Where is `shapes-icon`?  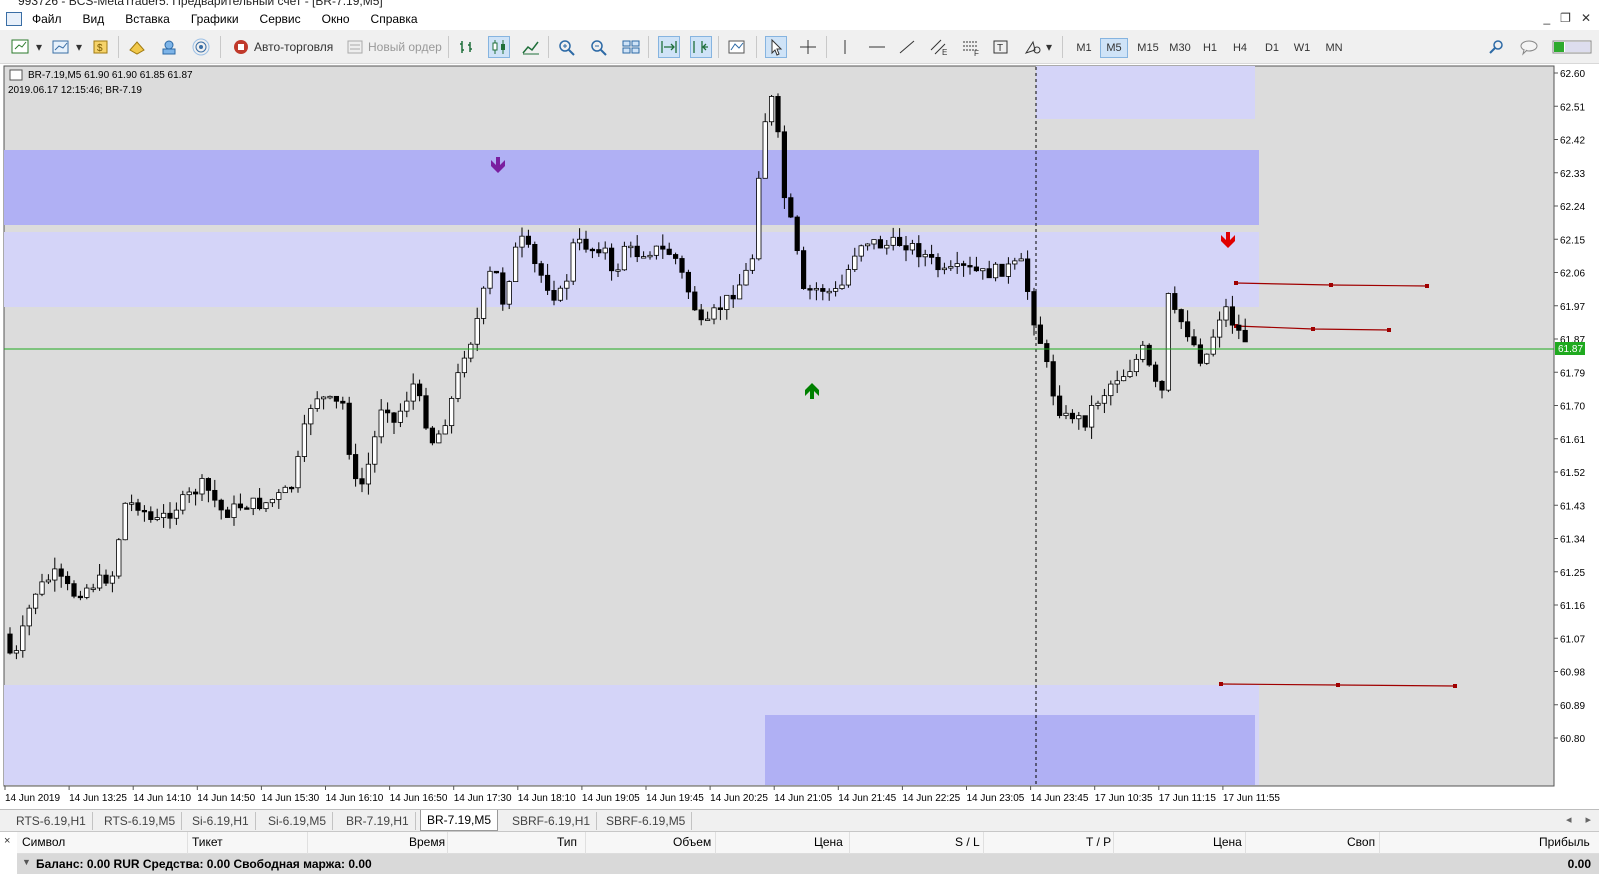
shapes-icon is located at coordinates (1033, 47).